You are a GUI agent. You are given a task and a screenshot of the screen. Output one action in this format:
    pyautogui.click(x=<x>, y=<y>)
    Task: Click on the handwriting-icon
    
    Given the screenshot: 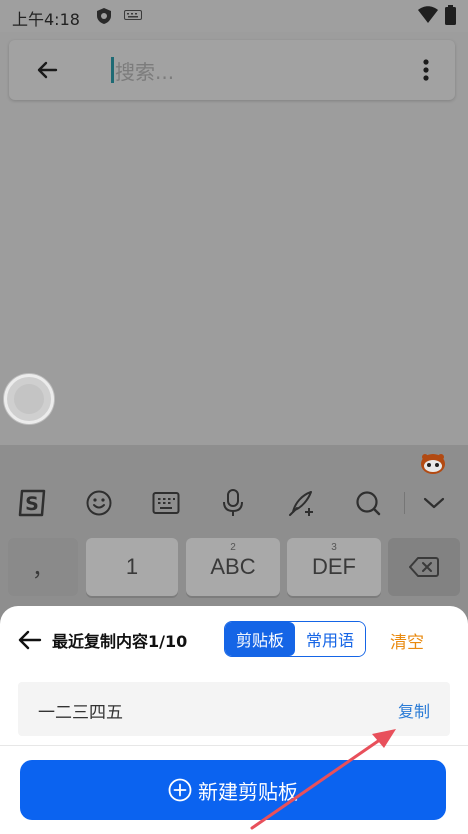 What is the action you would take?
    pyautogui.click(x=301, y=503)
    